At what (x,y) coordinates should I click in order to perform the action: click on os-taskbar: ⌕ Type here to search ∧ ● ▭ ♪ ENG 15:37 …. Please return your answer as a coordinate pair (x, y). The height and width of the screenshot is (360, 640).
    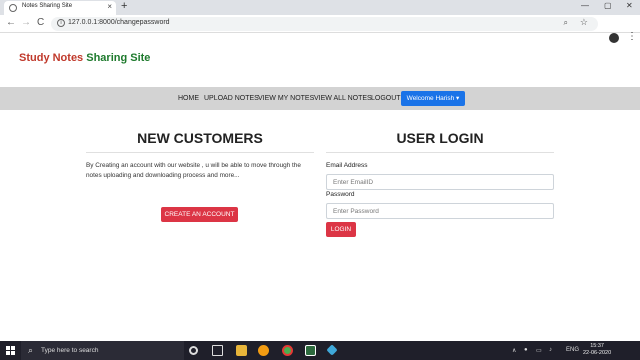
    Looking at the image, I should click on (320, 350).